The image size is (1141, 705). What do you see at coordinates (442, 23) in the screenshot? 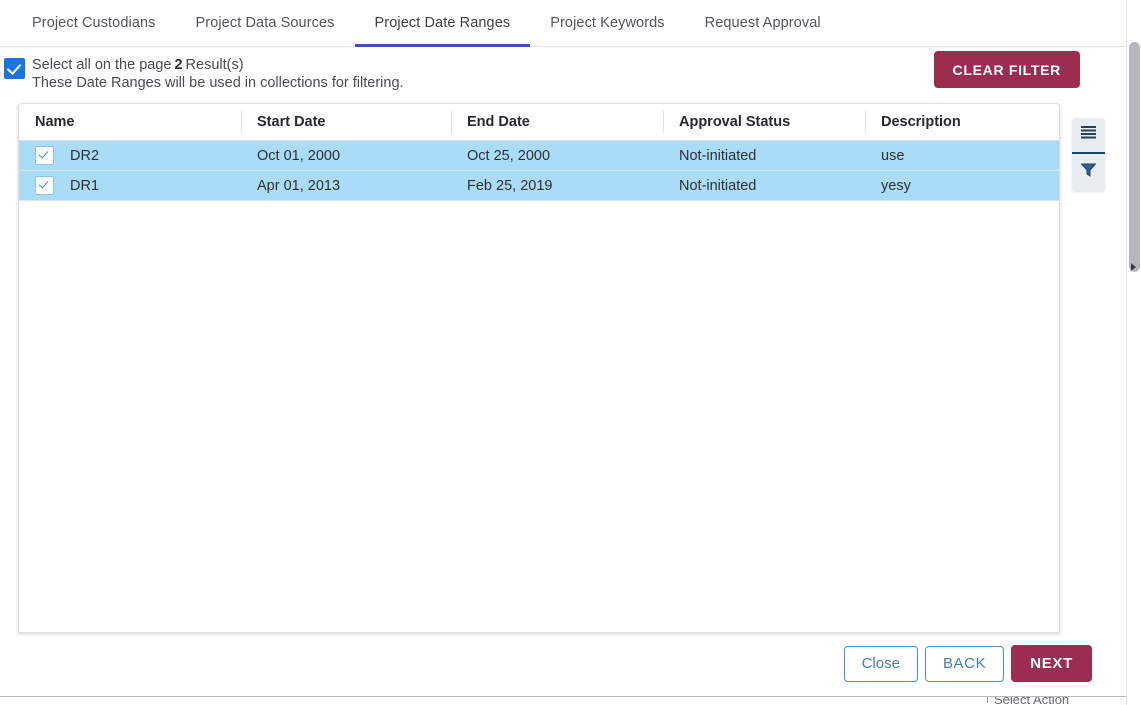
I see `tab-project-date-ranges: Project Date Ranges` at bounding box center [442, 23].